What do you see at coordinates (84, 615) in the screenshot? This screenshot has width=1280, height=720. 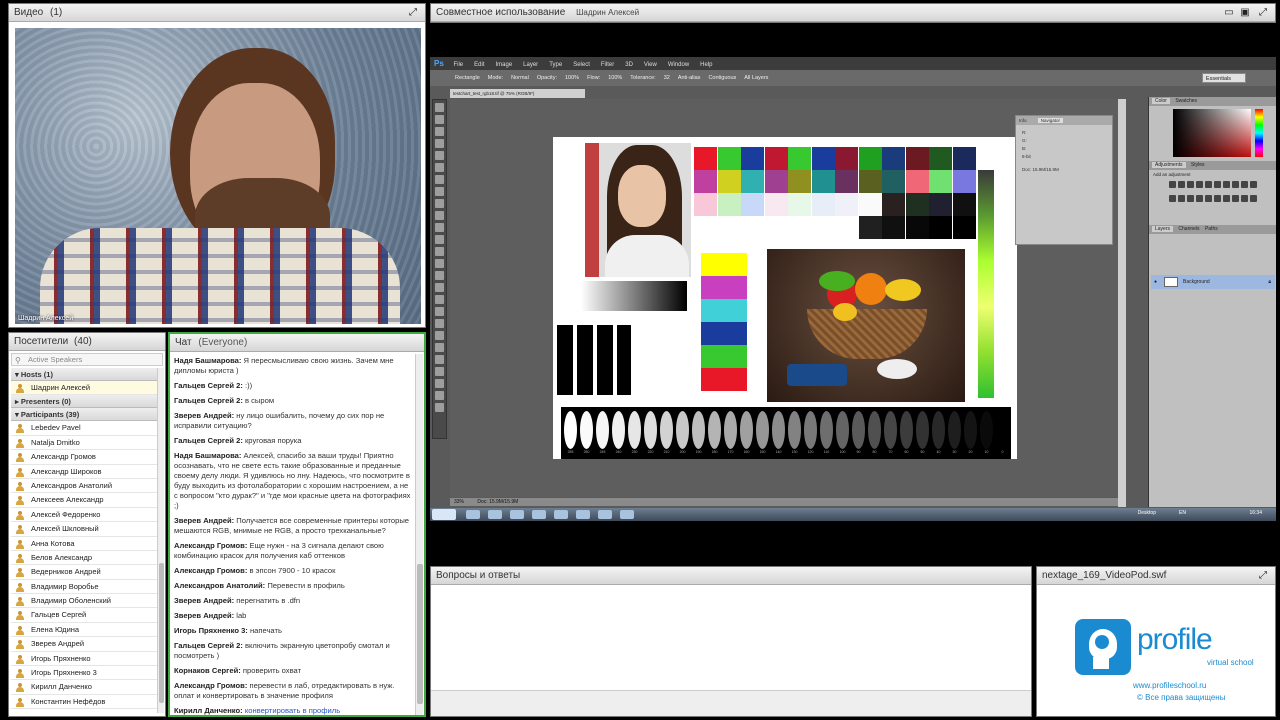 I see `participant-row: Гальцев Сергей` at bounding box center [84, 615].